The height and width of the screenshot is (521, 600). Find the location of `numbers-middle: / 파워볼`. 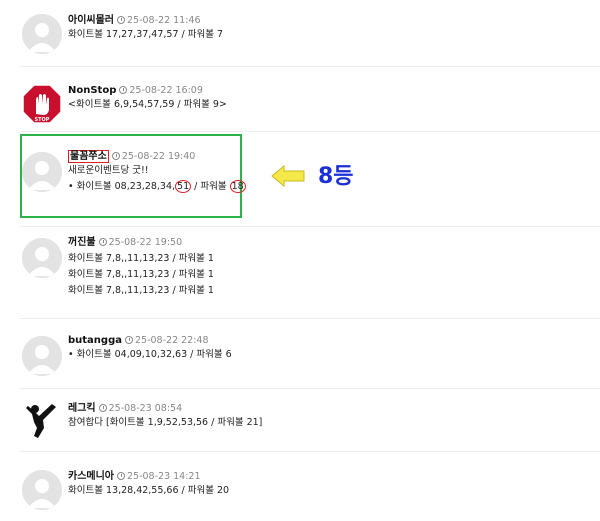

numbers-middle: / 파워볼 is located at coordinates (210, 186).